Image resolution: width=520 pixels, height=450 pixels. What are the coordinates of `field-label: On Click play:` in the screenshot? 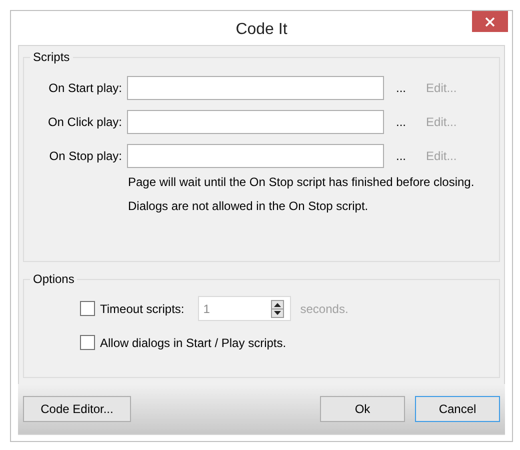 It's located at (84, 122).